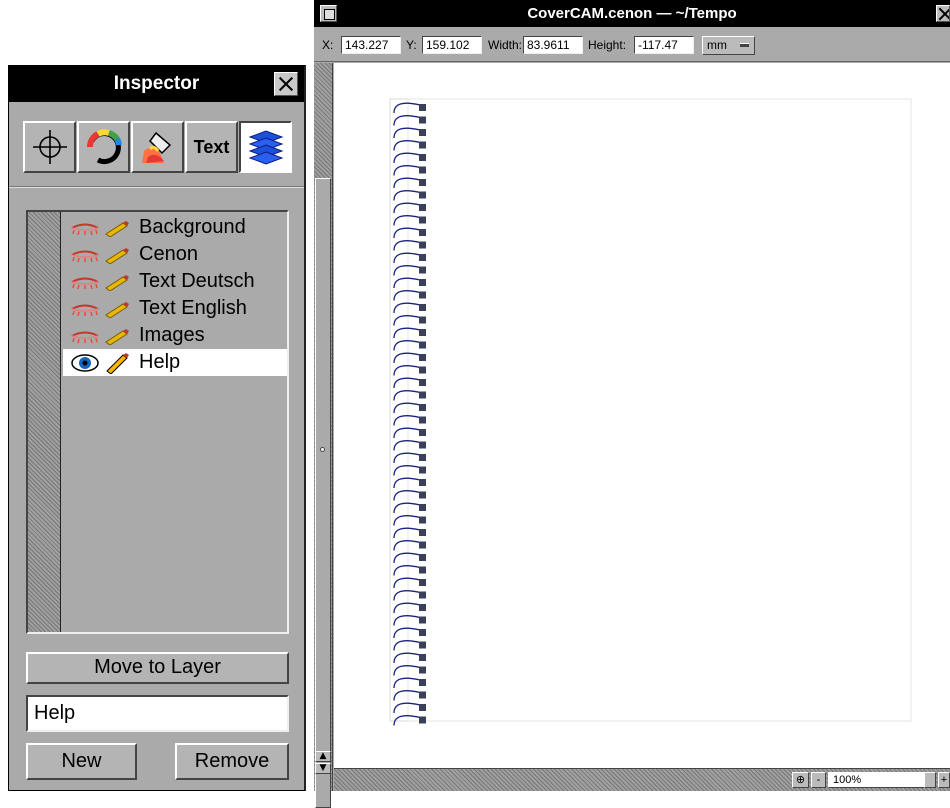 The image size is (950, 808). Describe the element at coordinates (371, 45) in the screenshot. I see `x-field: 143.227` at that location.